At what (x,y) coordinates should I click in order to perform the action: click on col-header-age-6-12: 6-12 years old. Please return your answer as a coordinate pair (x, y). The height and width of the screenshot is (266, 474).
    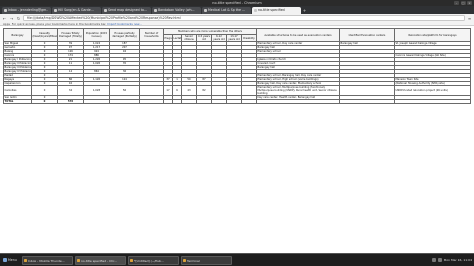
    Looking at the image, I should click on (219, 38).